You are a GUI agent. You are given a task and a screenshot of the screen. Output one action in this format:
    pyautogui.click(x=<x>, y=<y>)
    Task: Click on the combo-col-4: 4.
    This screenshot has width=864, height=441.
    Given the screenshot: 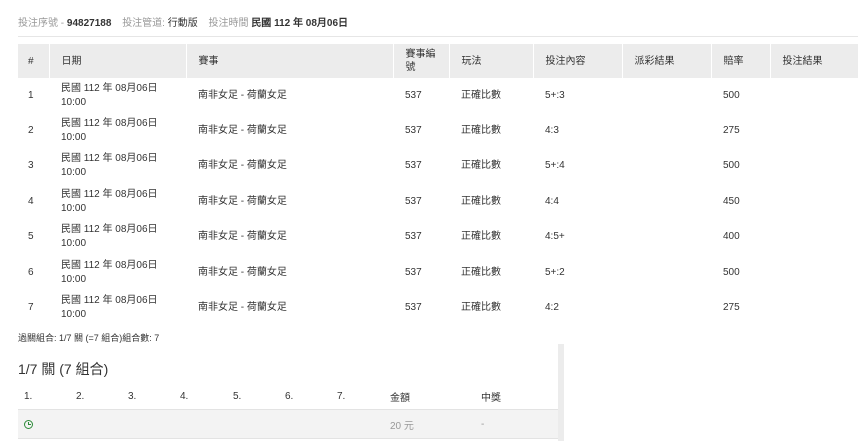 What is the action you would take?
    pyautogui.click(x=184, y=396)
    